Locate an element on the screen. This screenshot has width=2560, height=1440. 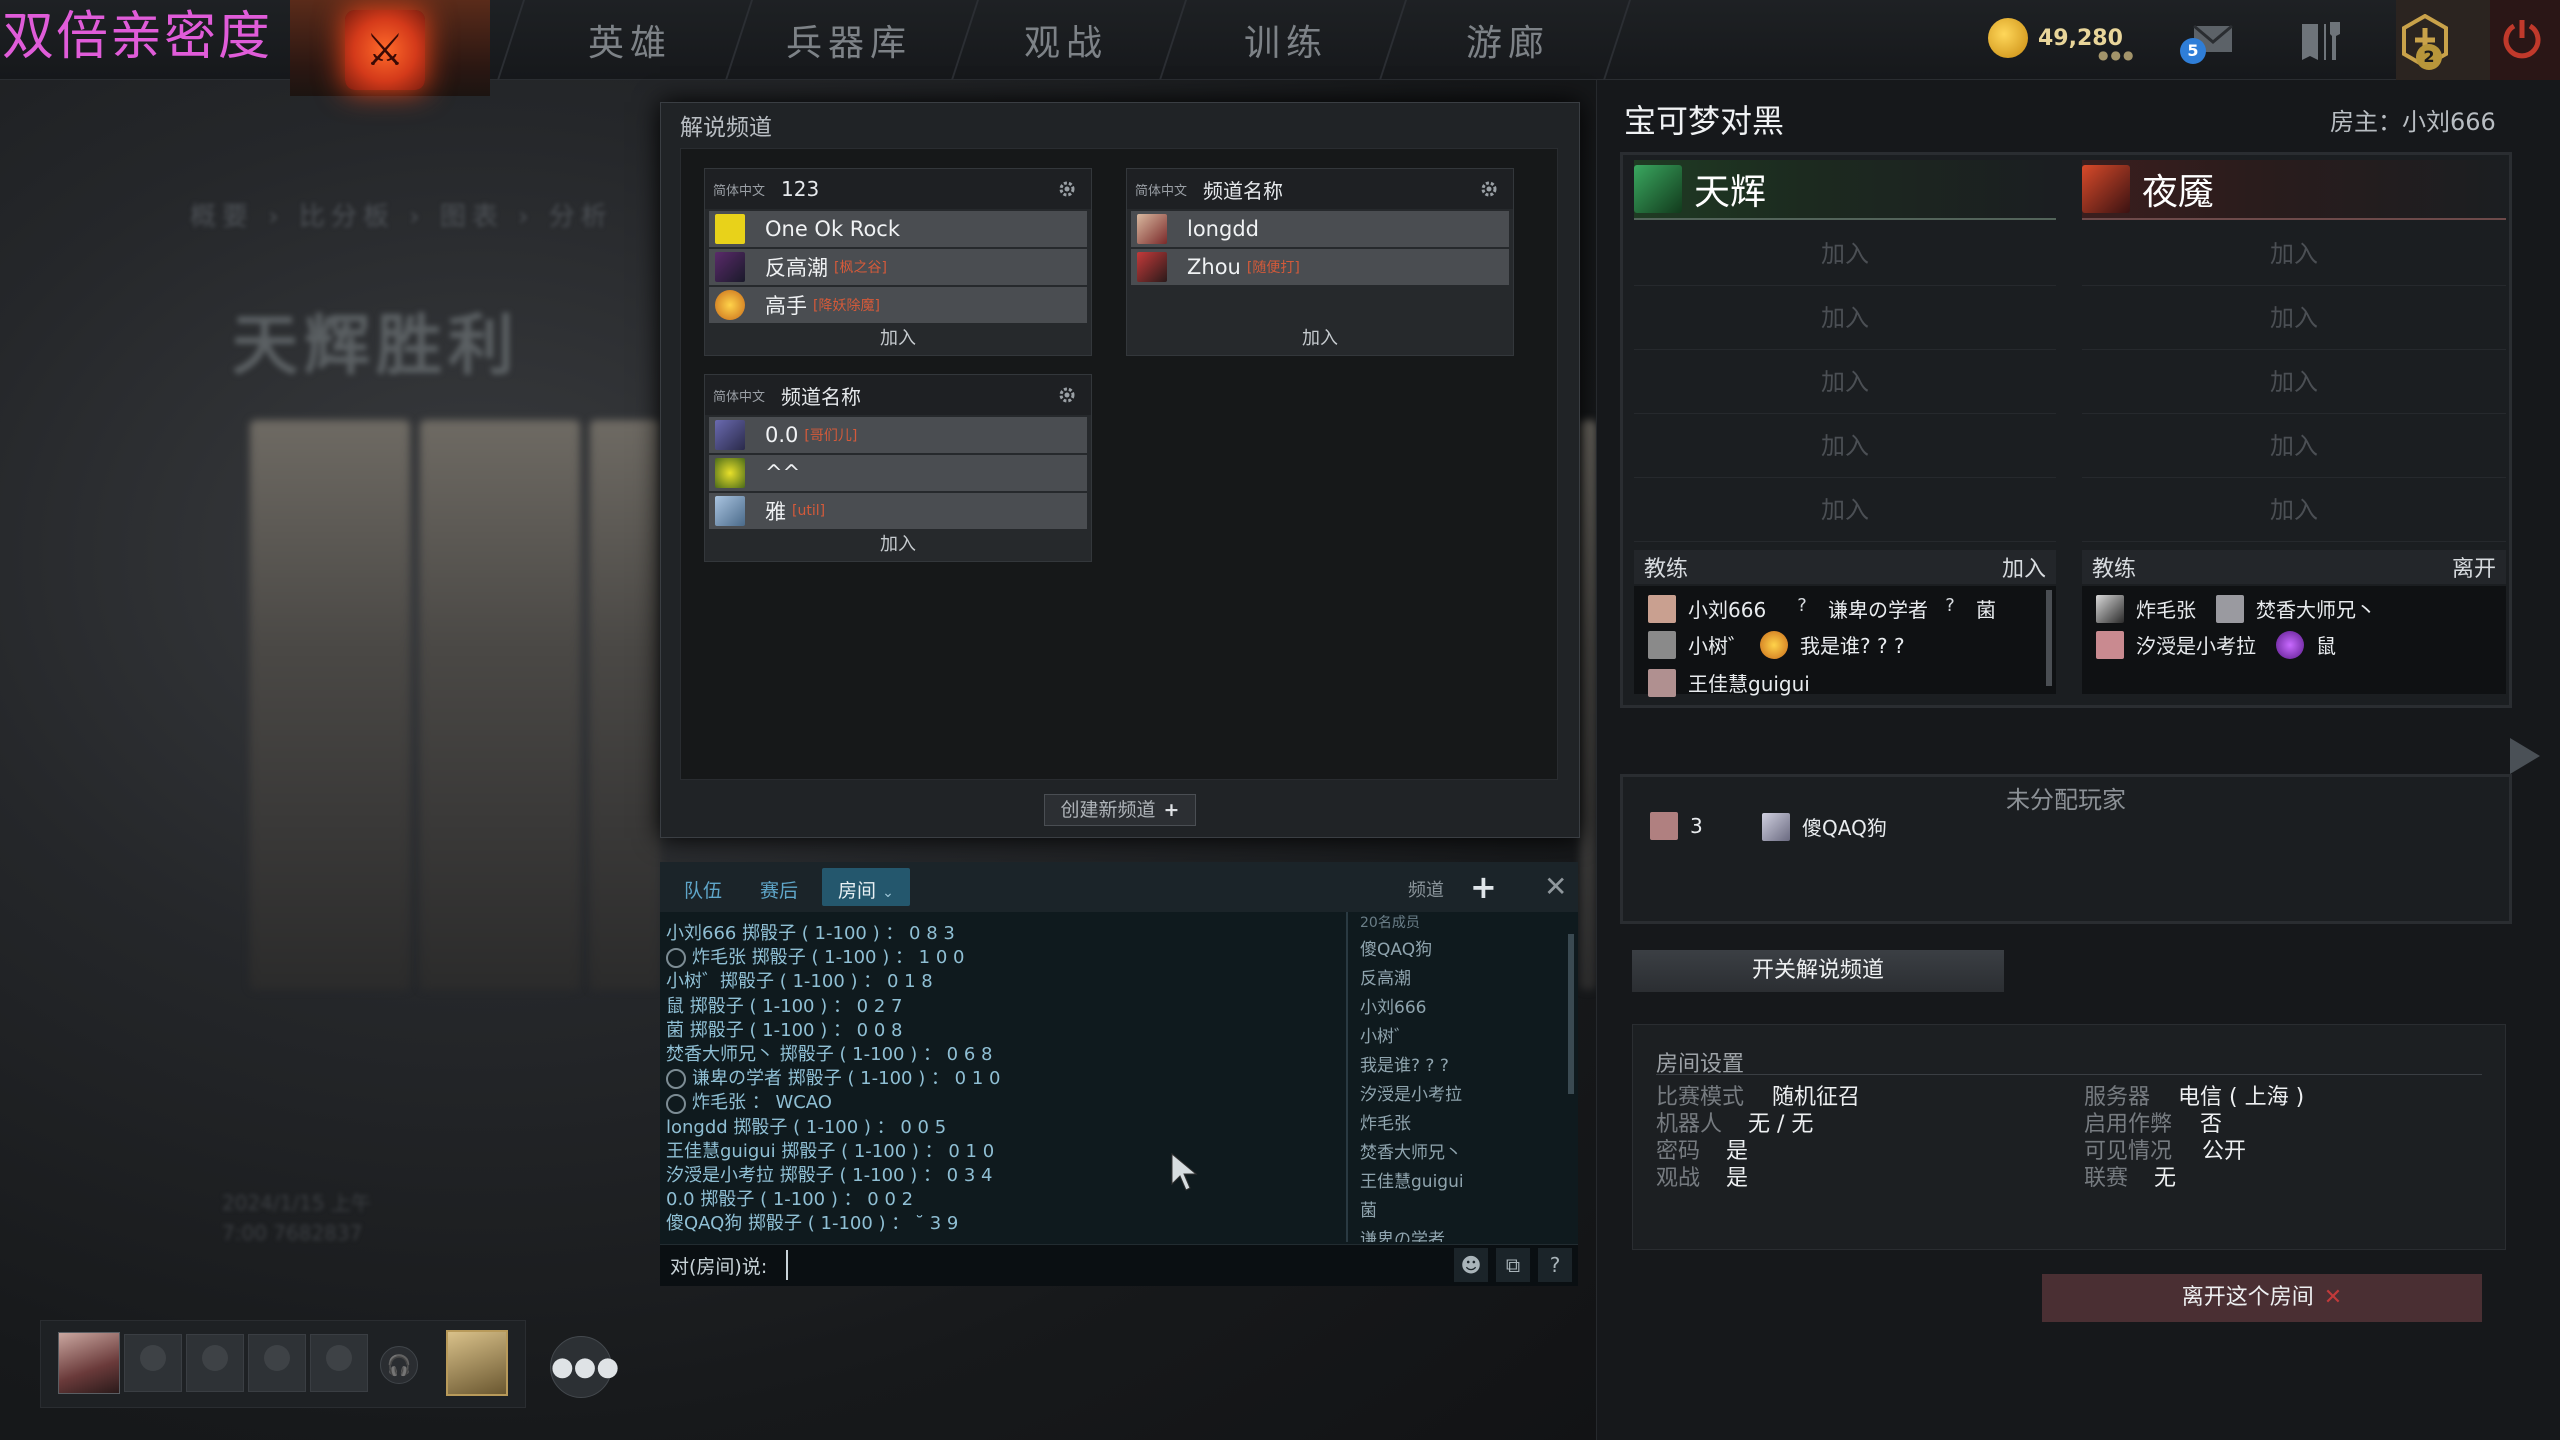
spectator-player: ? 谦卑の学者 is located at coordinates (1858, 608).